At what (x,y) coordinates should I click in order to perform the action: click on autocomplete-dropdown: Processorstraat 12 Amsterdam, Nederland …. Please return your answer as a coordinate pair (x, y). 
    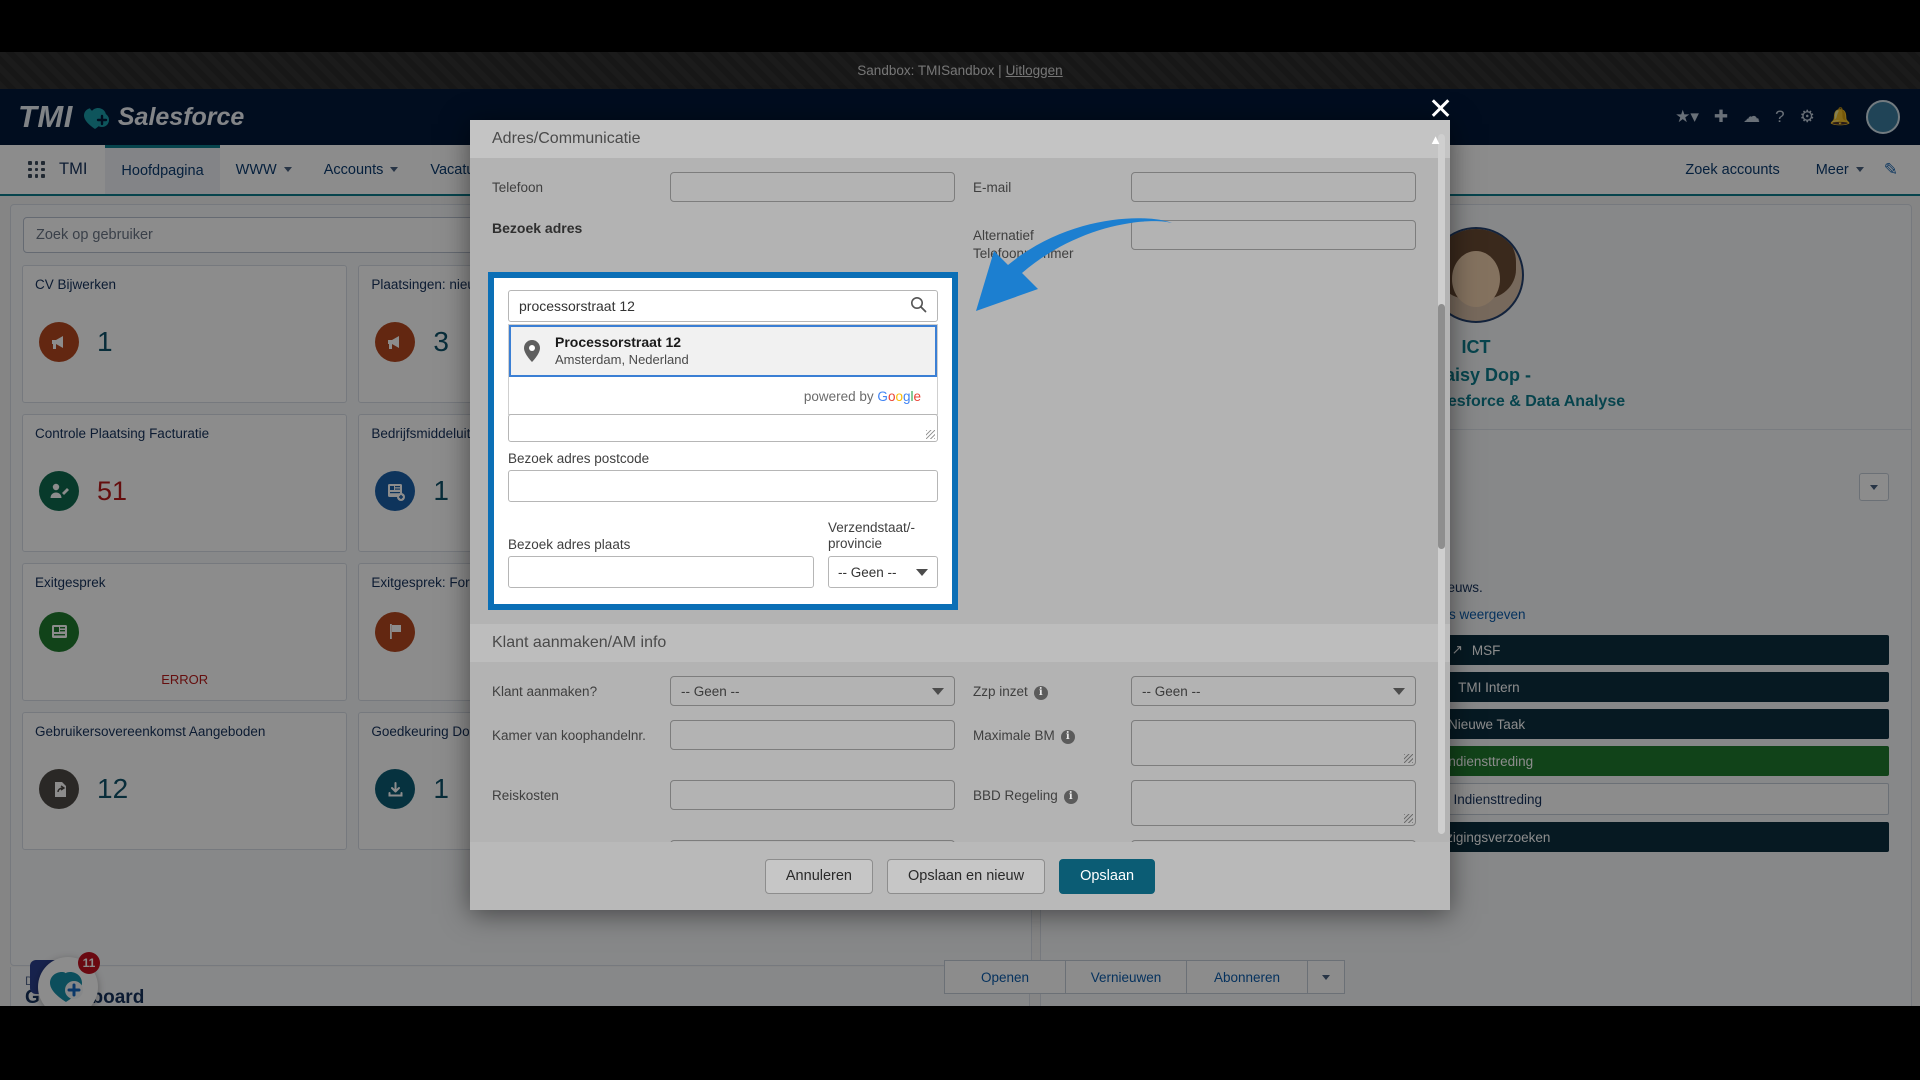
    Looking at the image, I should click on (723, 369).